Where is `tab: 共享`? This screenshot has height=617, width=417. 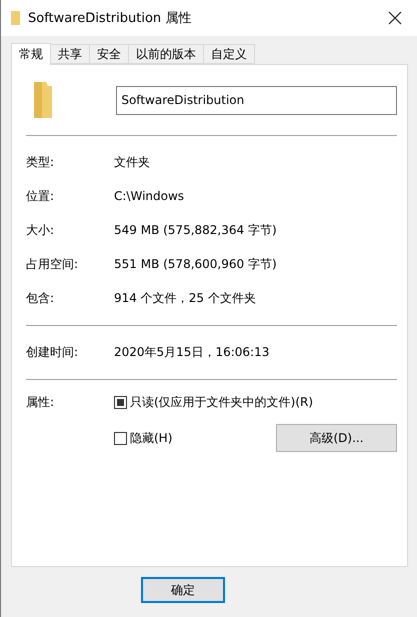 tab: 共享 is located at coordinates (70, 54).